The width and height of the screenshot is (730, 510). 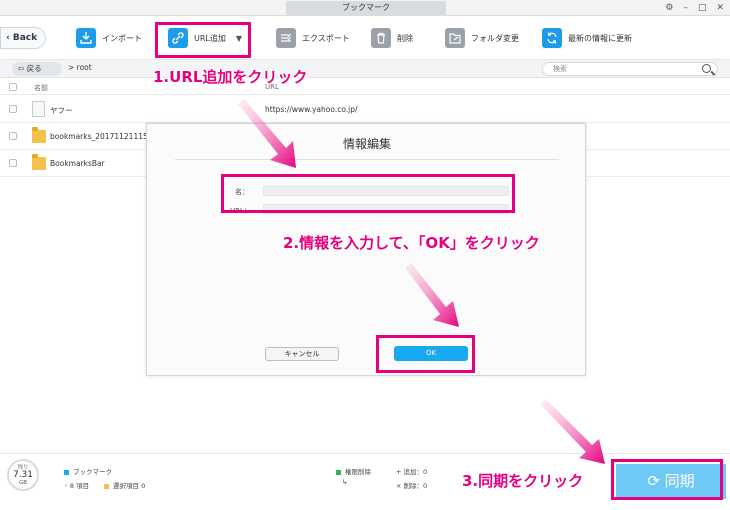 I want to click on import-label: インポート, so click(x=122, y=38).